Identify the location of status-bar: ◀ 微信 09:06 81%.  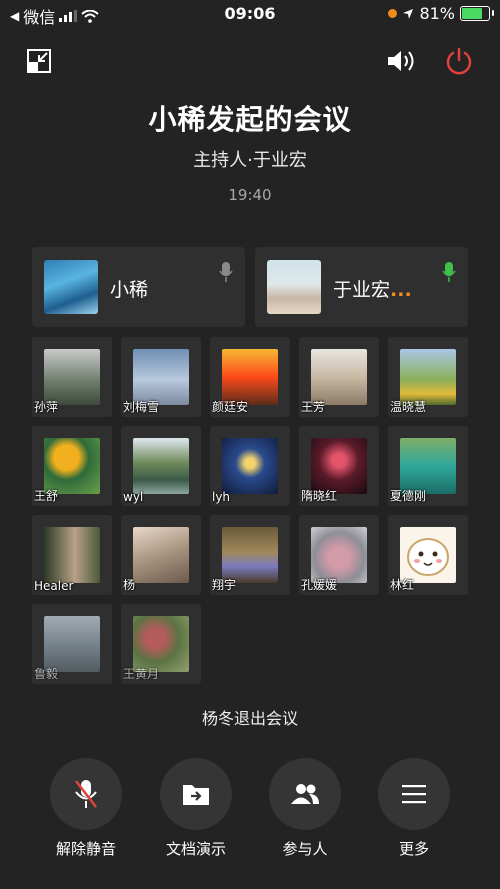
(250, 15).